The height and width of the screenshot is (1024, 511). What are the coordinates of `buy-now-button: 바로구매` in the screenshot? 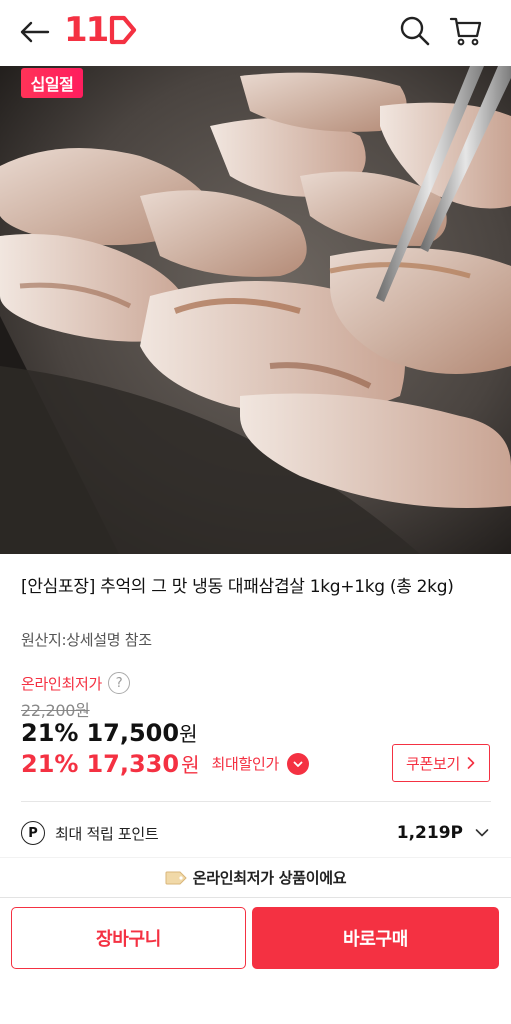 It's located at (375, 938).